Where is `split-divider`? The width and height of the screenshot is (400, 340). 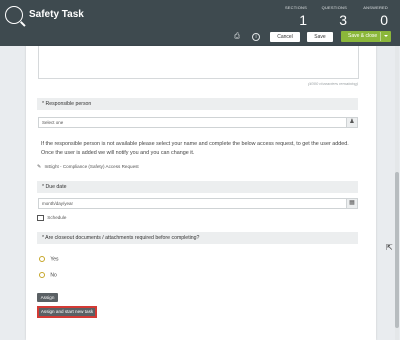 split-divider is located at coordinates (380, 36).